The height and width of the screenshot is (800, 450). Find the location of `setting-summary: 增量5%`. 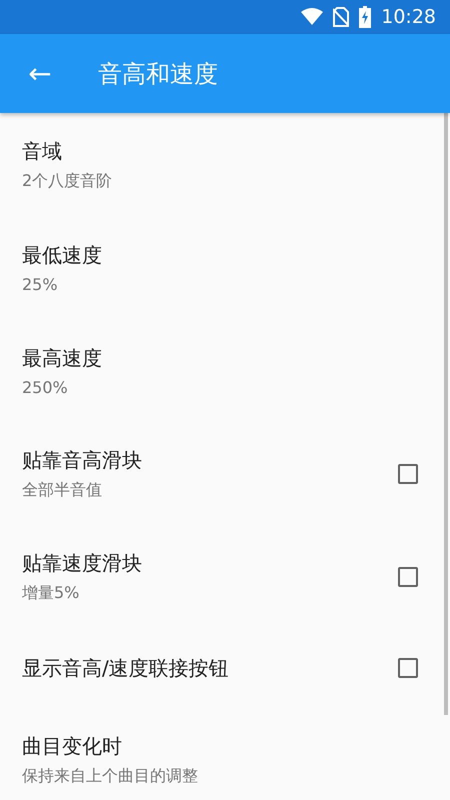

setting-summary: 增量5% is located at coordinates (51, 593).